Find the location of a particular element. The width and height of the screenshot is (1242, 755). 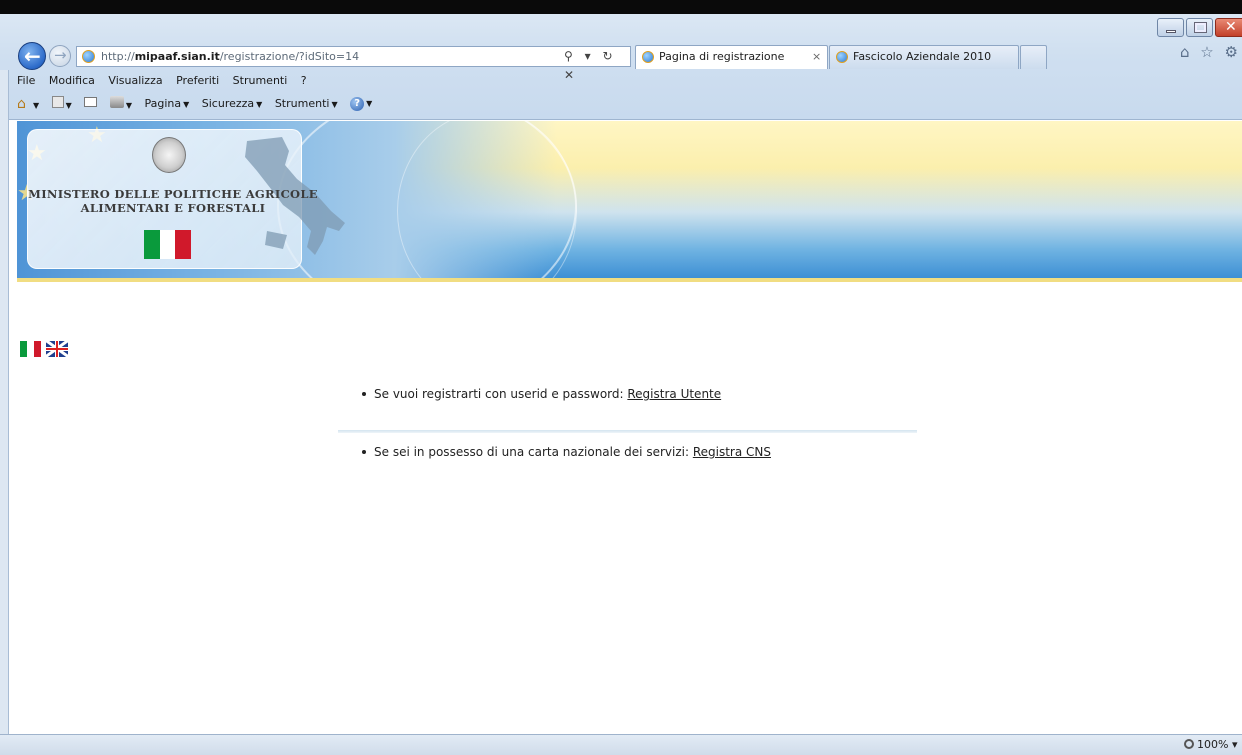

zoom-control: 100% ▾ is located at coordinates (1210, 744).